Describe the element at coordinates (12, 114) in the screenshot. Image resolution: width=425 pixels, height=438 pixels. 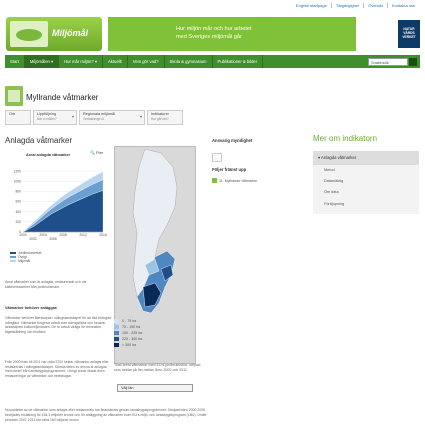
I see `tab-label: Om` at that location.